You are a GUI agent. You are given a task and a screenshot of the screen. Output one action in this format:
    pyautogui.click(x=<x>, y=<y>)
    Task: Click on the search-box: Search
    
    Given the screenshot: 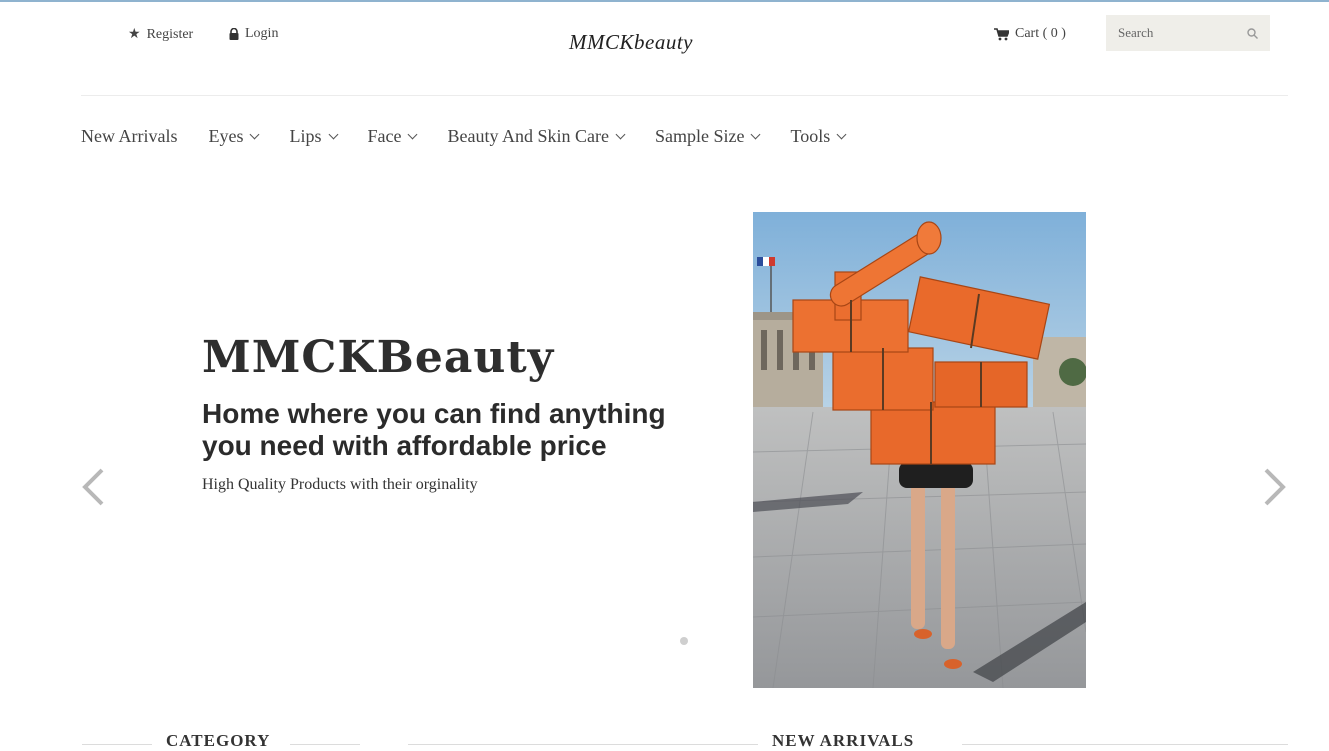 What is the action you would take?
    pyautogui.click(x=1188, y=33)
    